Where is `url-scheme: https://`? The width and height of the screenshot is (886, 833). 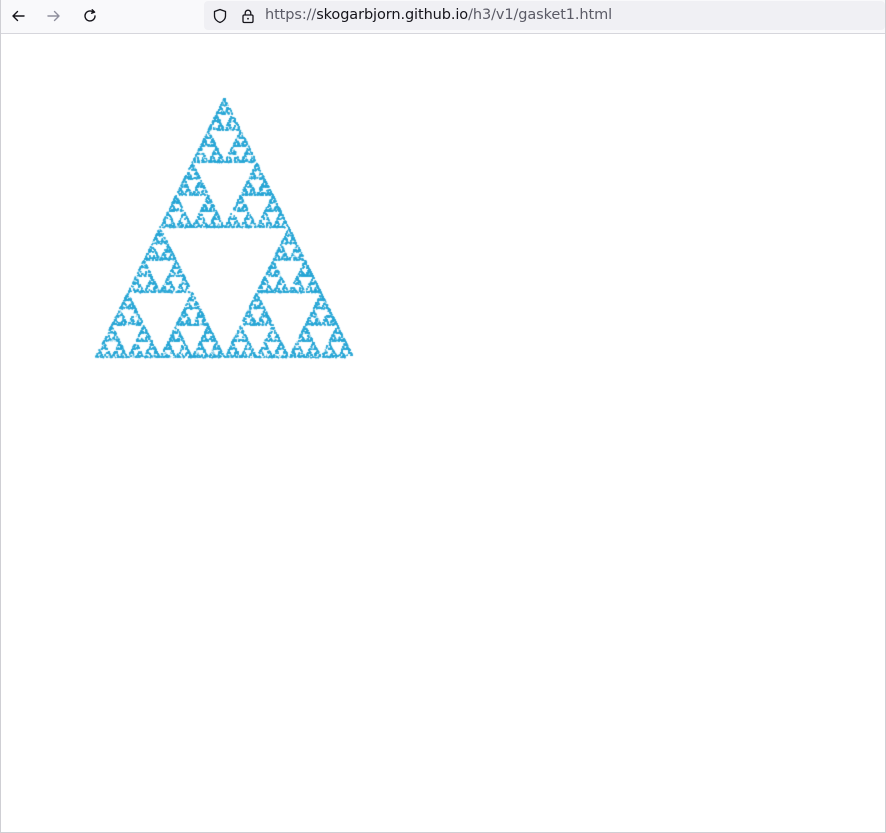
url-scheme: https:// is located at coordinates (291, 15).